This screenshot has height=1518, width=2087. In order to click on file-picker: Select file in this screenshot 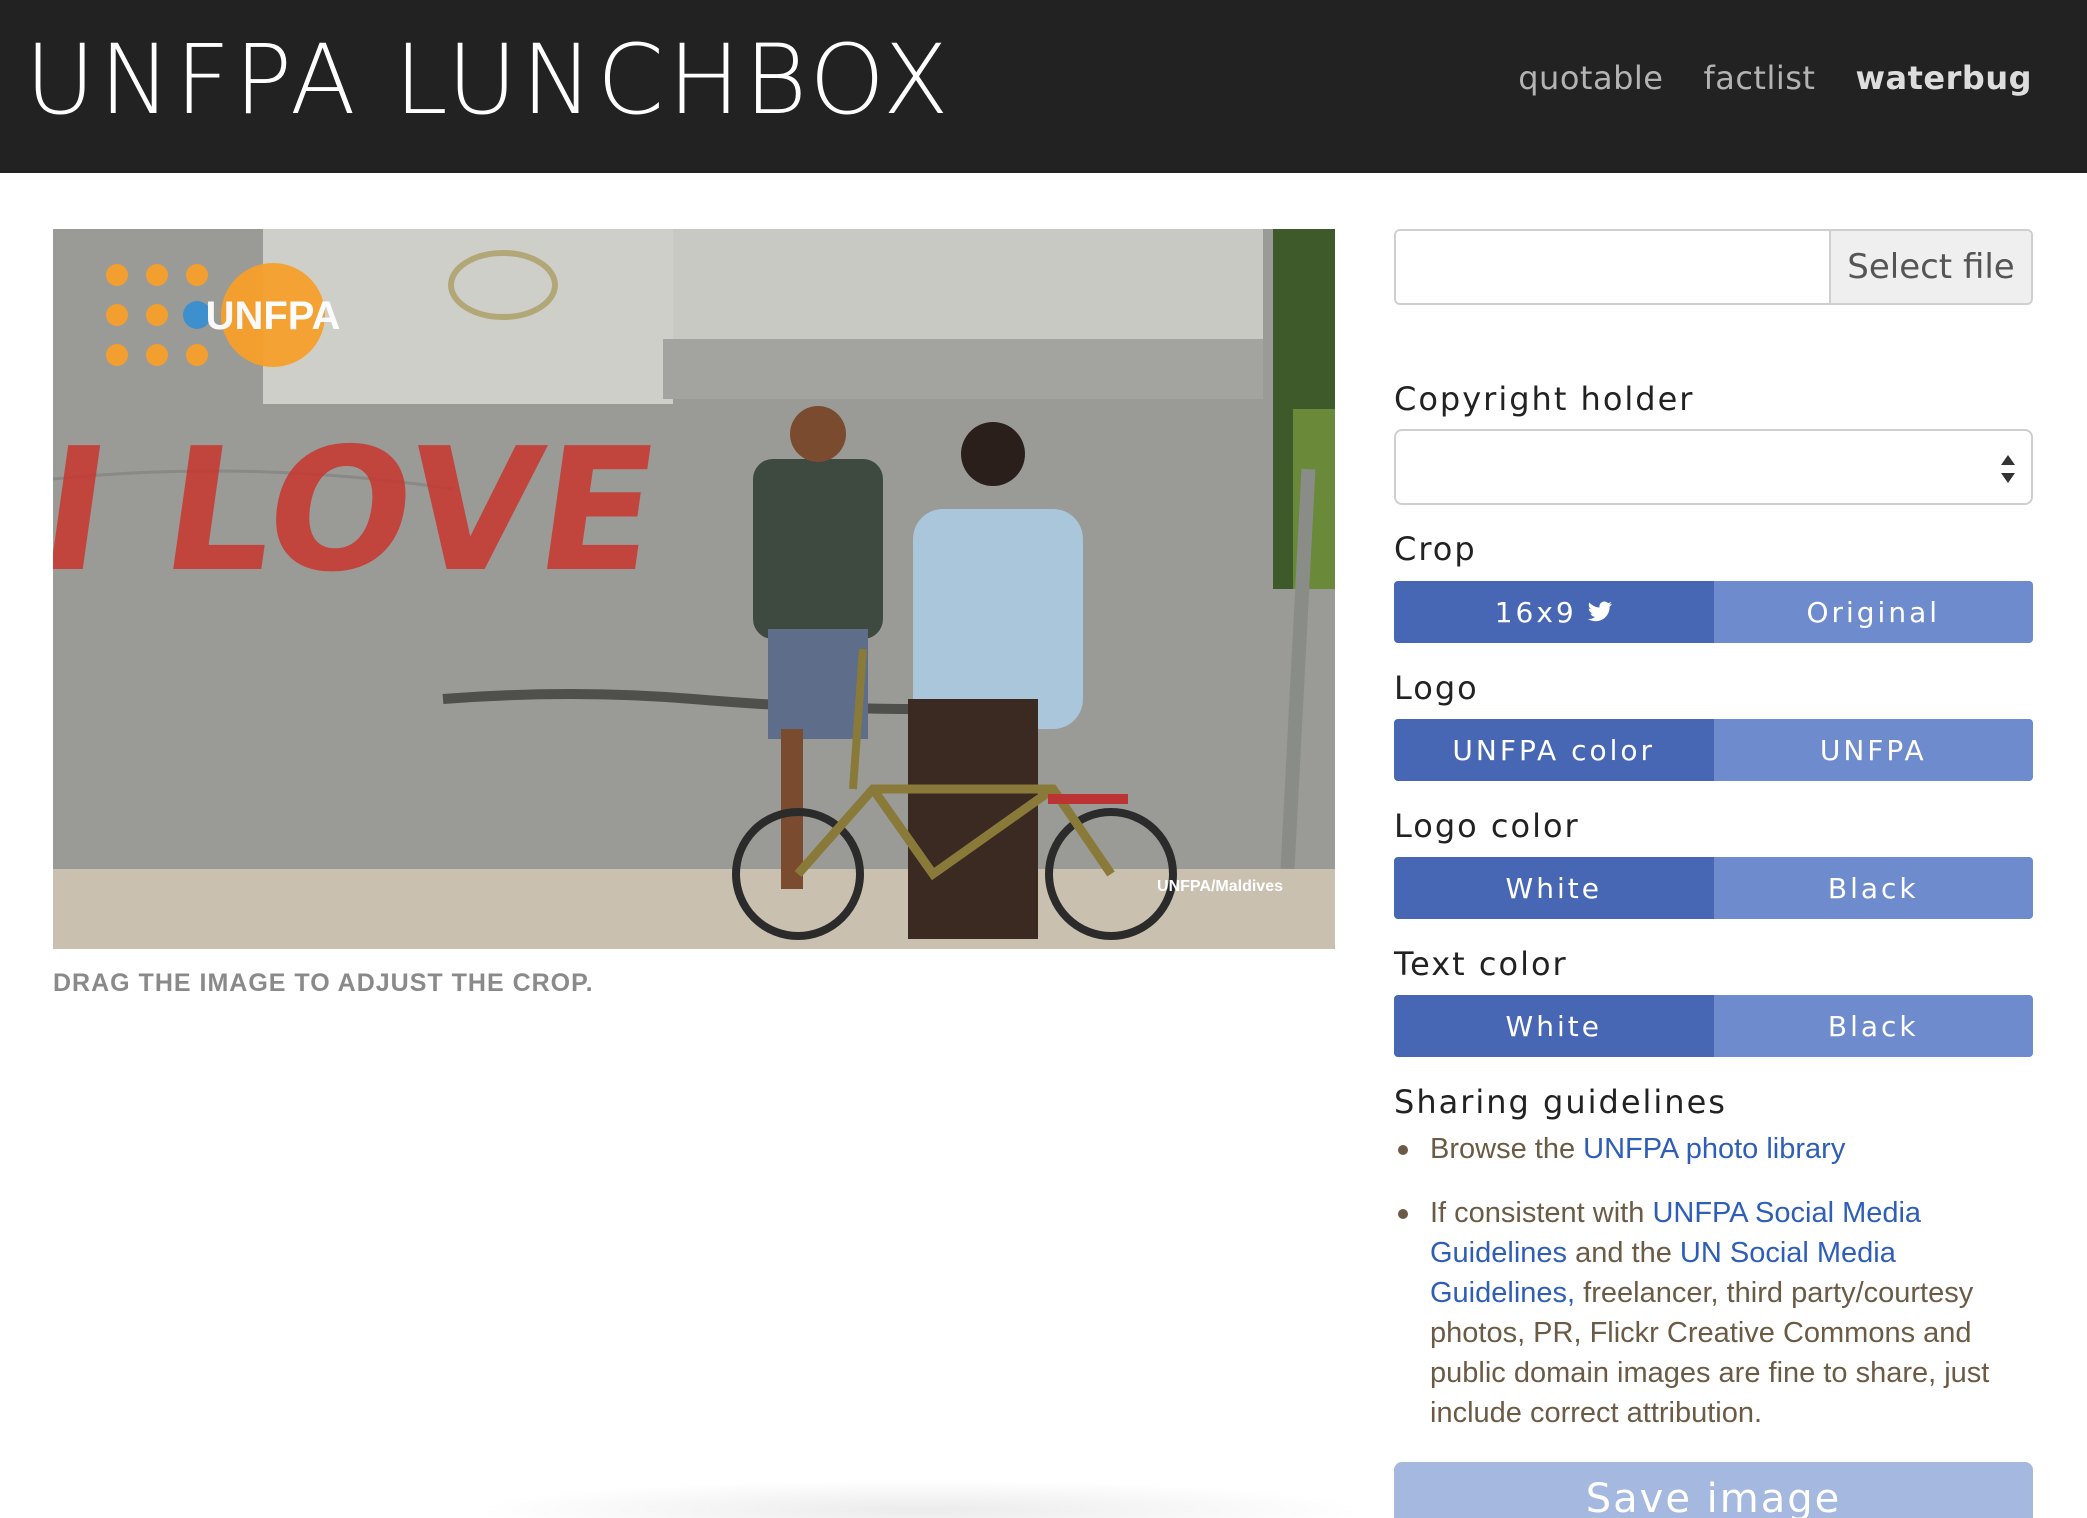, I will do `click(1713, 267)`.